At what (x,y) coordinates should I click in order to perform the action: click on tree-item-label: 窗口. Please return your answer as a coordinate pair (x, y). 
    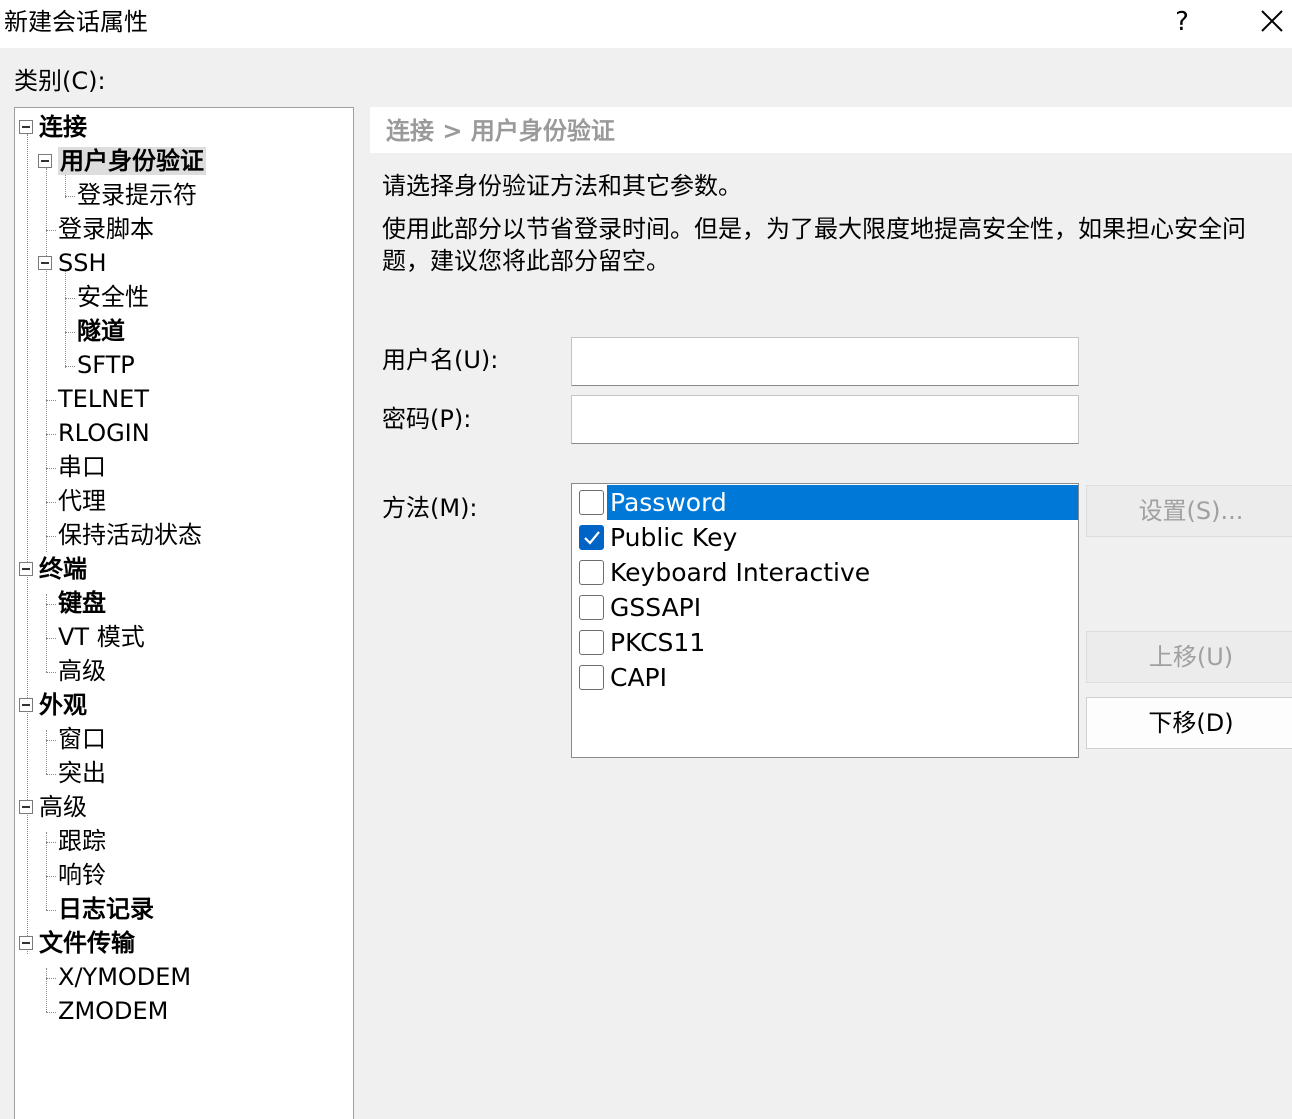
    Looking at the image, I should click on (82, 739).